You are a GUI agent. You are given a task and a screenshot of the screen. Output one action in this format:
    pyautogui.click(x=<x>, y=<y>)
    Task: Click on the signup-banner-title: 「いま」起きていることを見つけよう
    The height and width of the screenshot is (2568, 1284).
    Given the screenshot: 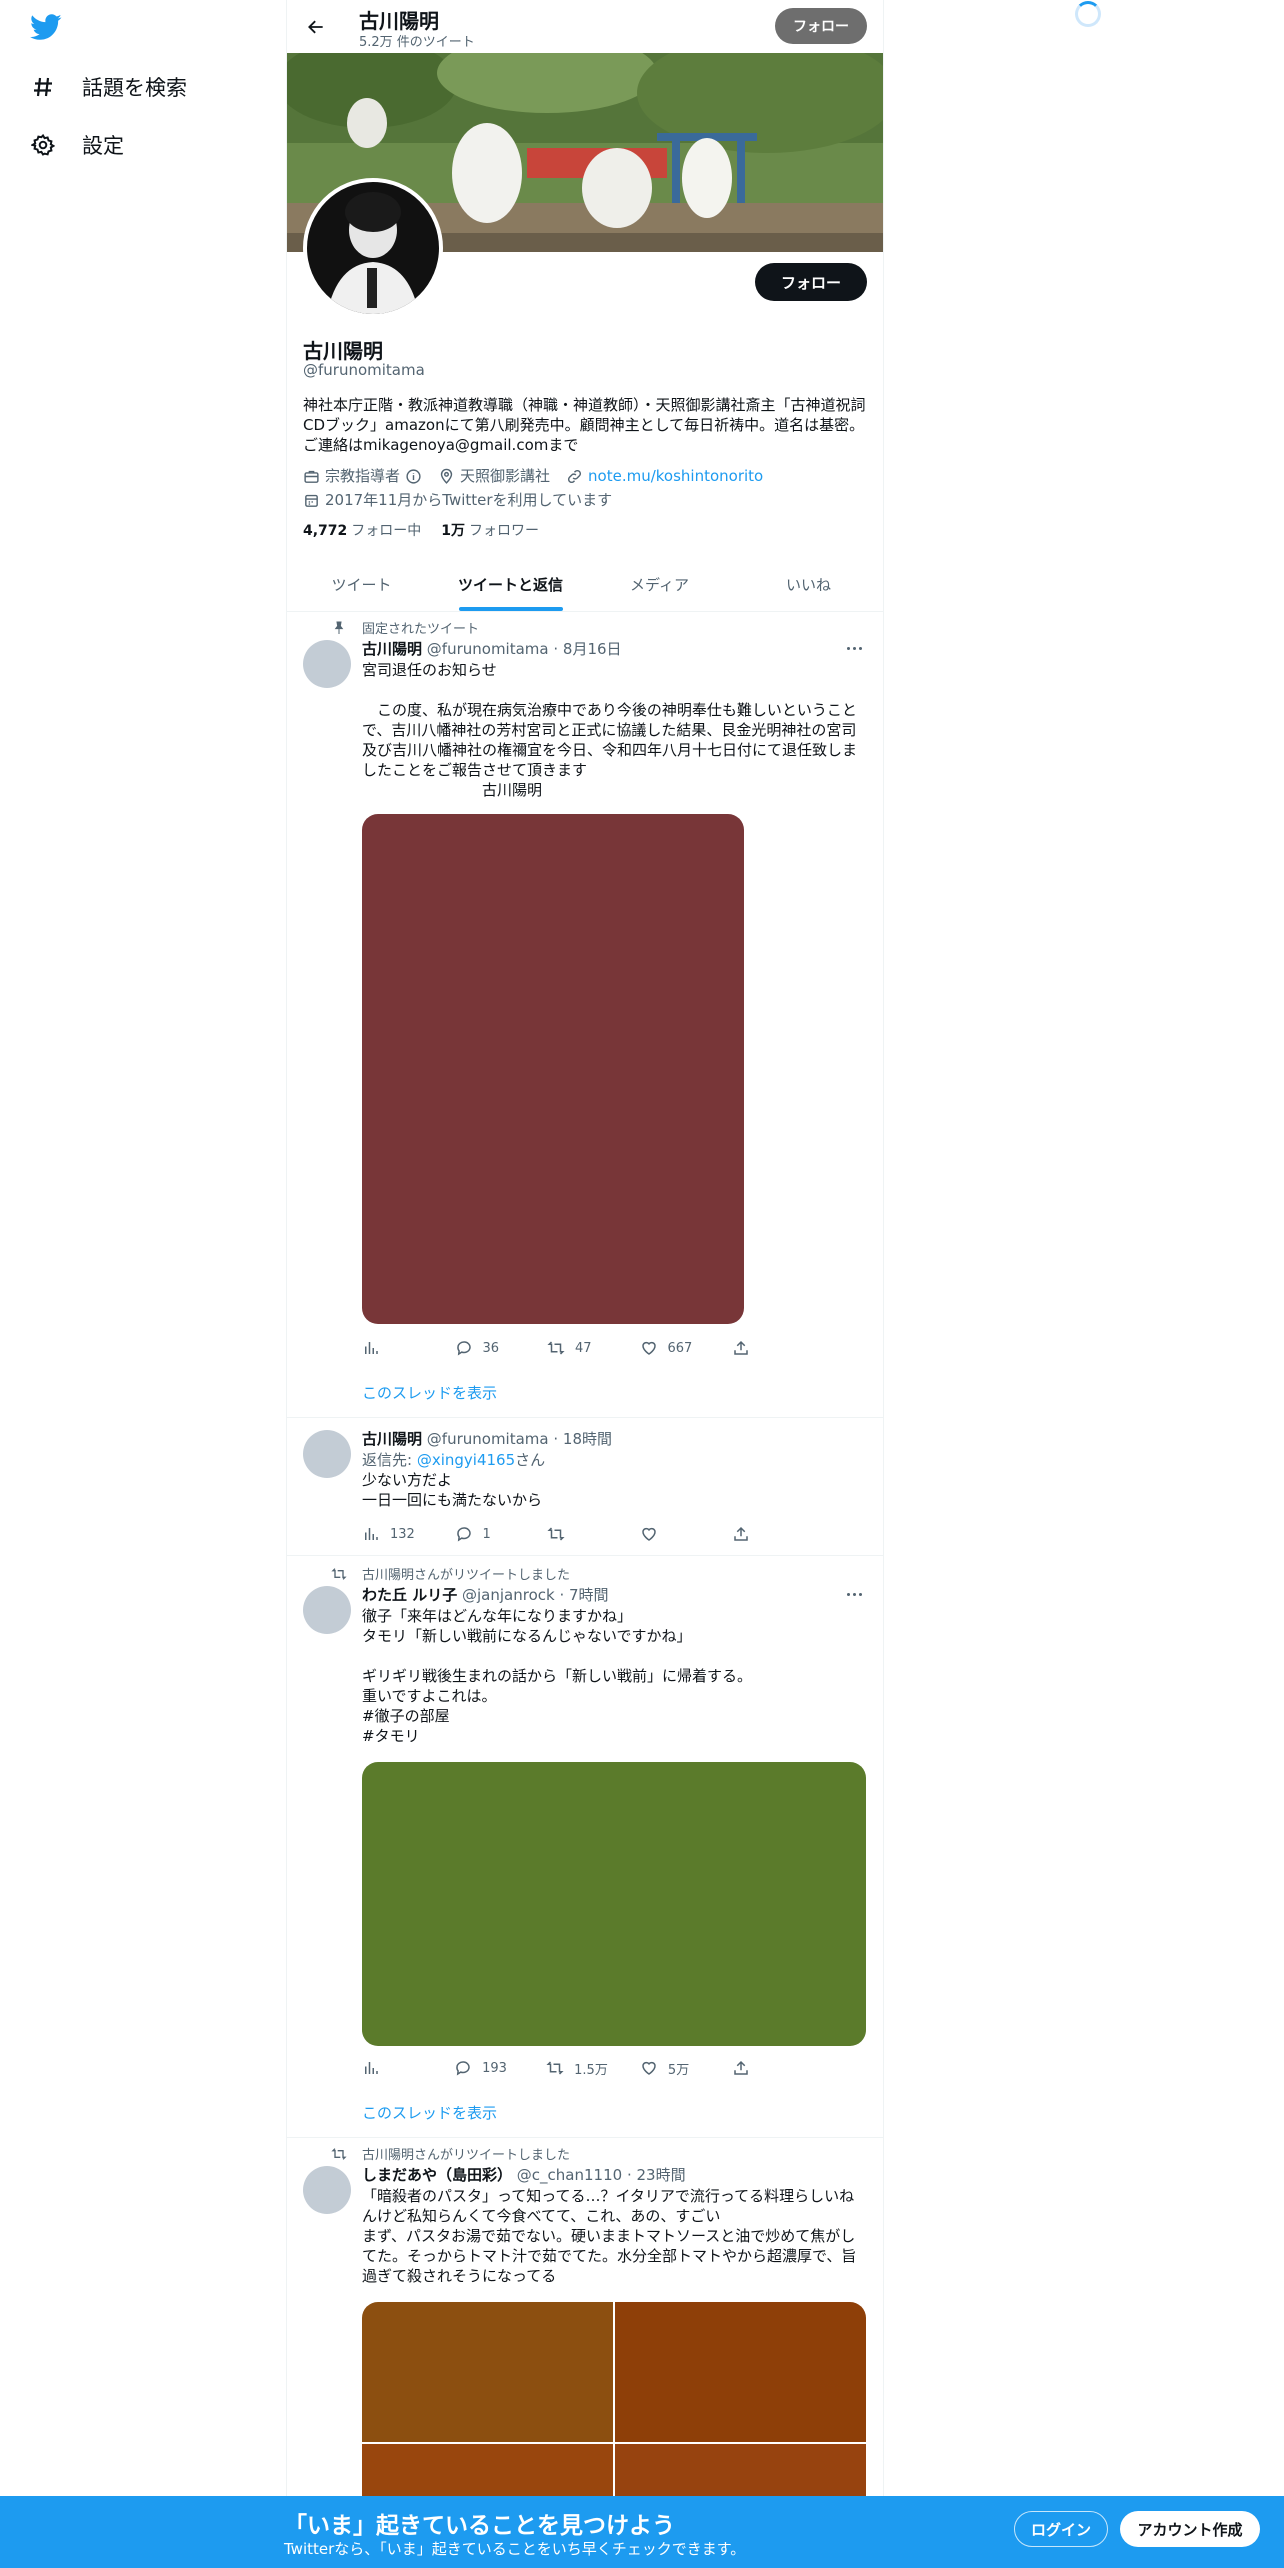 What is the action you would take?
    pyautogui.click(x=479, y=2526)
    